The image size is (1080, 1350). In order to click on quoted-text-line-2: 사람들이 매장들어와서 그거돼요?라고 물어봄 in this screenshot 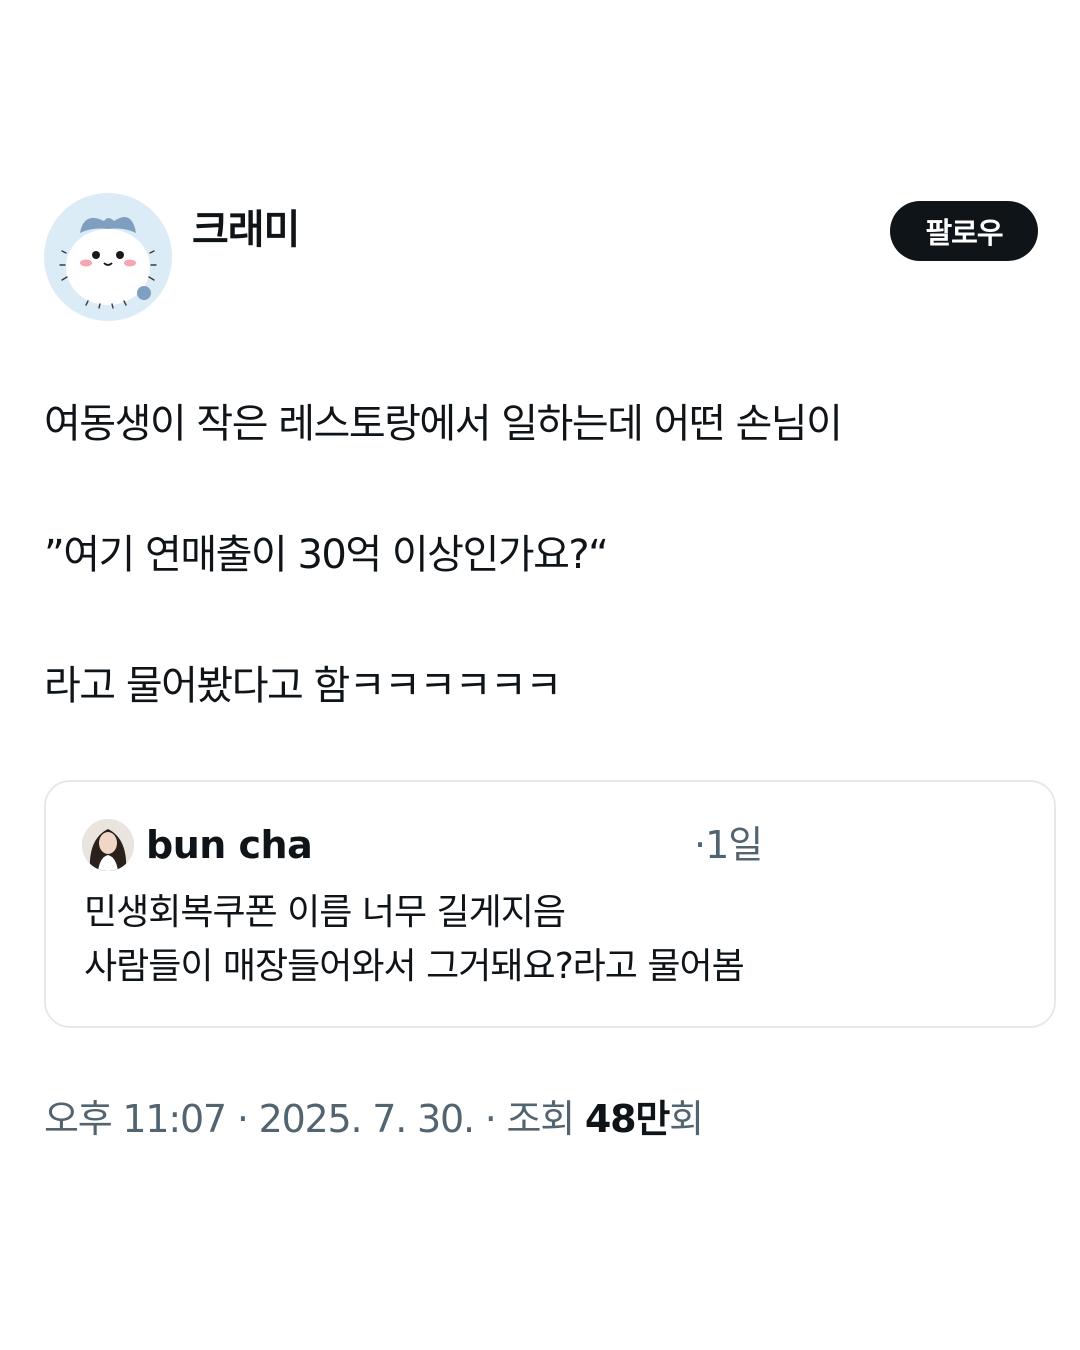, I will do `click(414, 966)`.